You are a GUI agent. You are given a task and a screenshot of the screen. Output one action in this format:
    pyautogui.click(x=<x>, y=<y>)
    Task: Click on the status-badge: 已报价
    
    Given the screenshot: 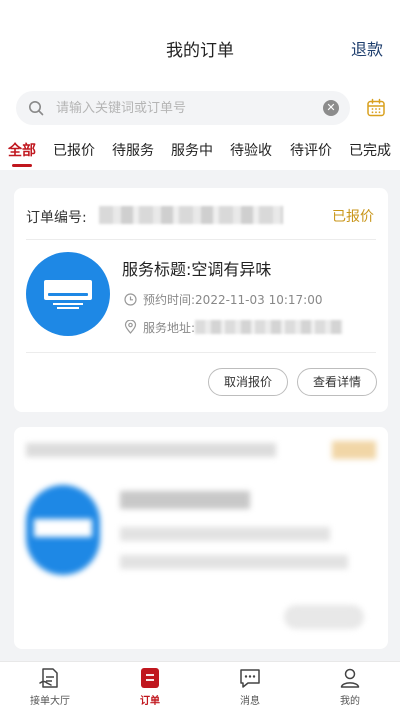 What is the action you would take?
    pyautogui.click(x=353, y=217)
    